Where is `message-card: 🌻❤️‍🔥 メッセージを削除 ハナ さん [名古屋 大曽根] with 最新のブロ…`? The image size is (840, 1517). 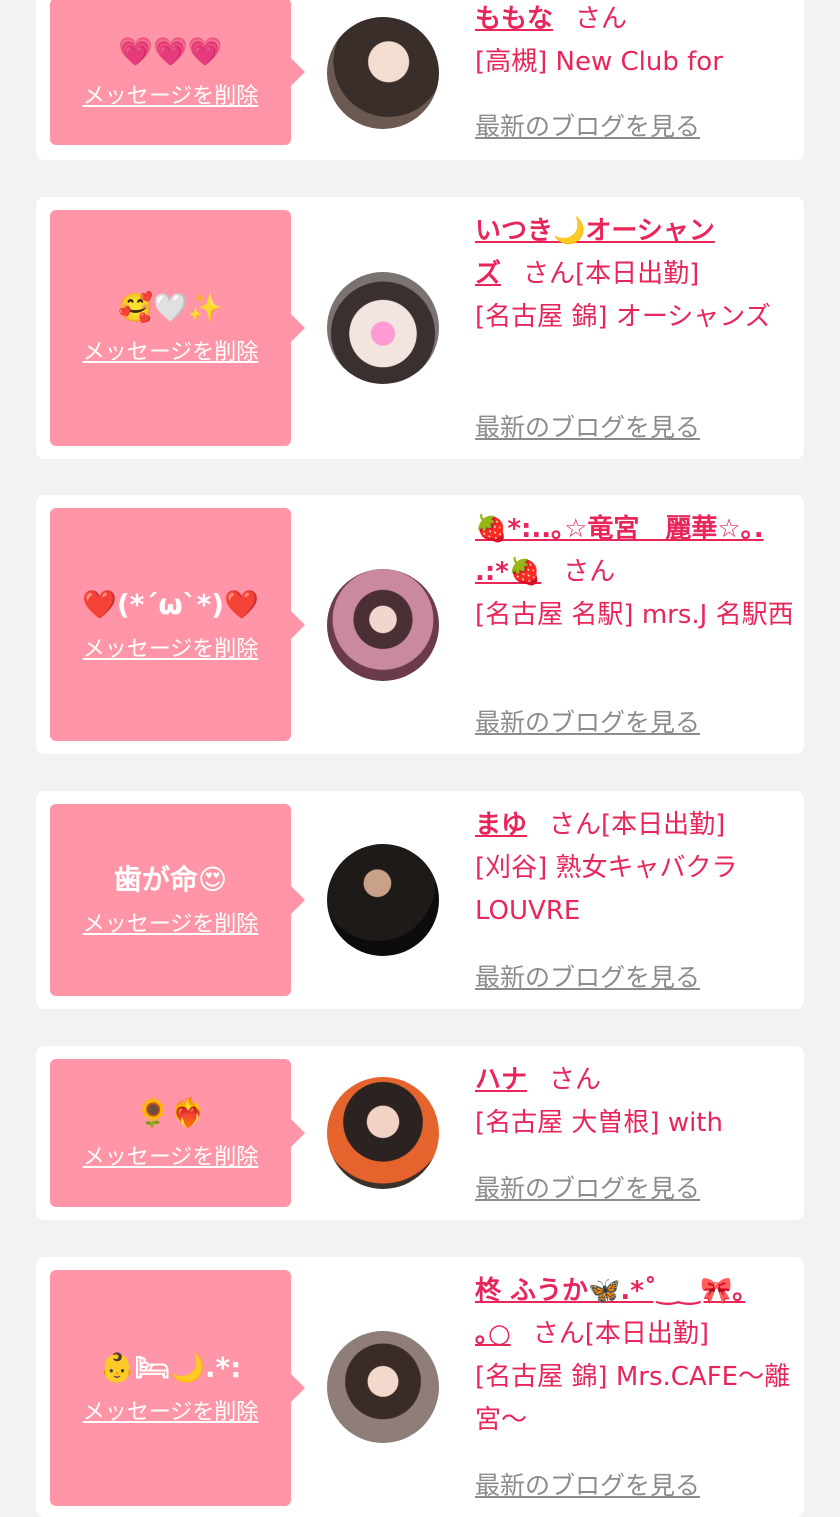 message-card: 🌻❤️‍🔥 メッセージを削除 ハナ さん [名古屋 大曽根] with 最新のブロ… is located at coordinates (420, 1133).